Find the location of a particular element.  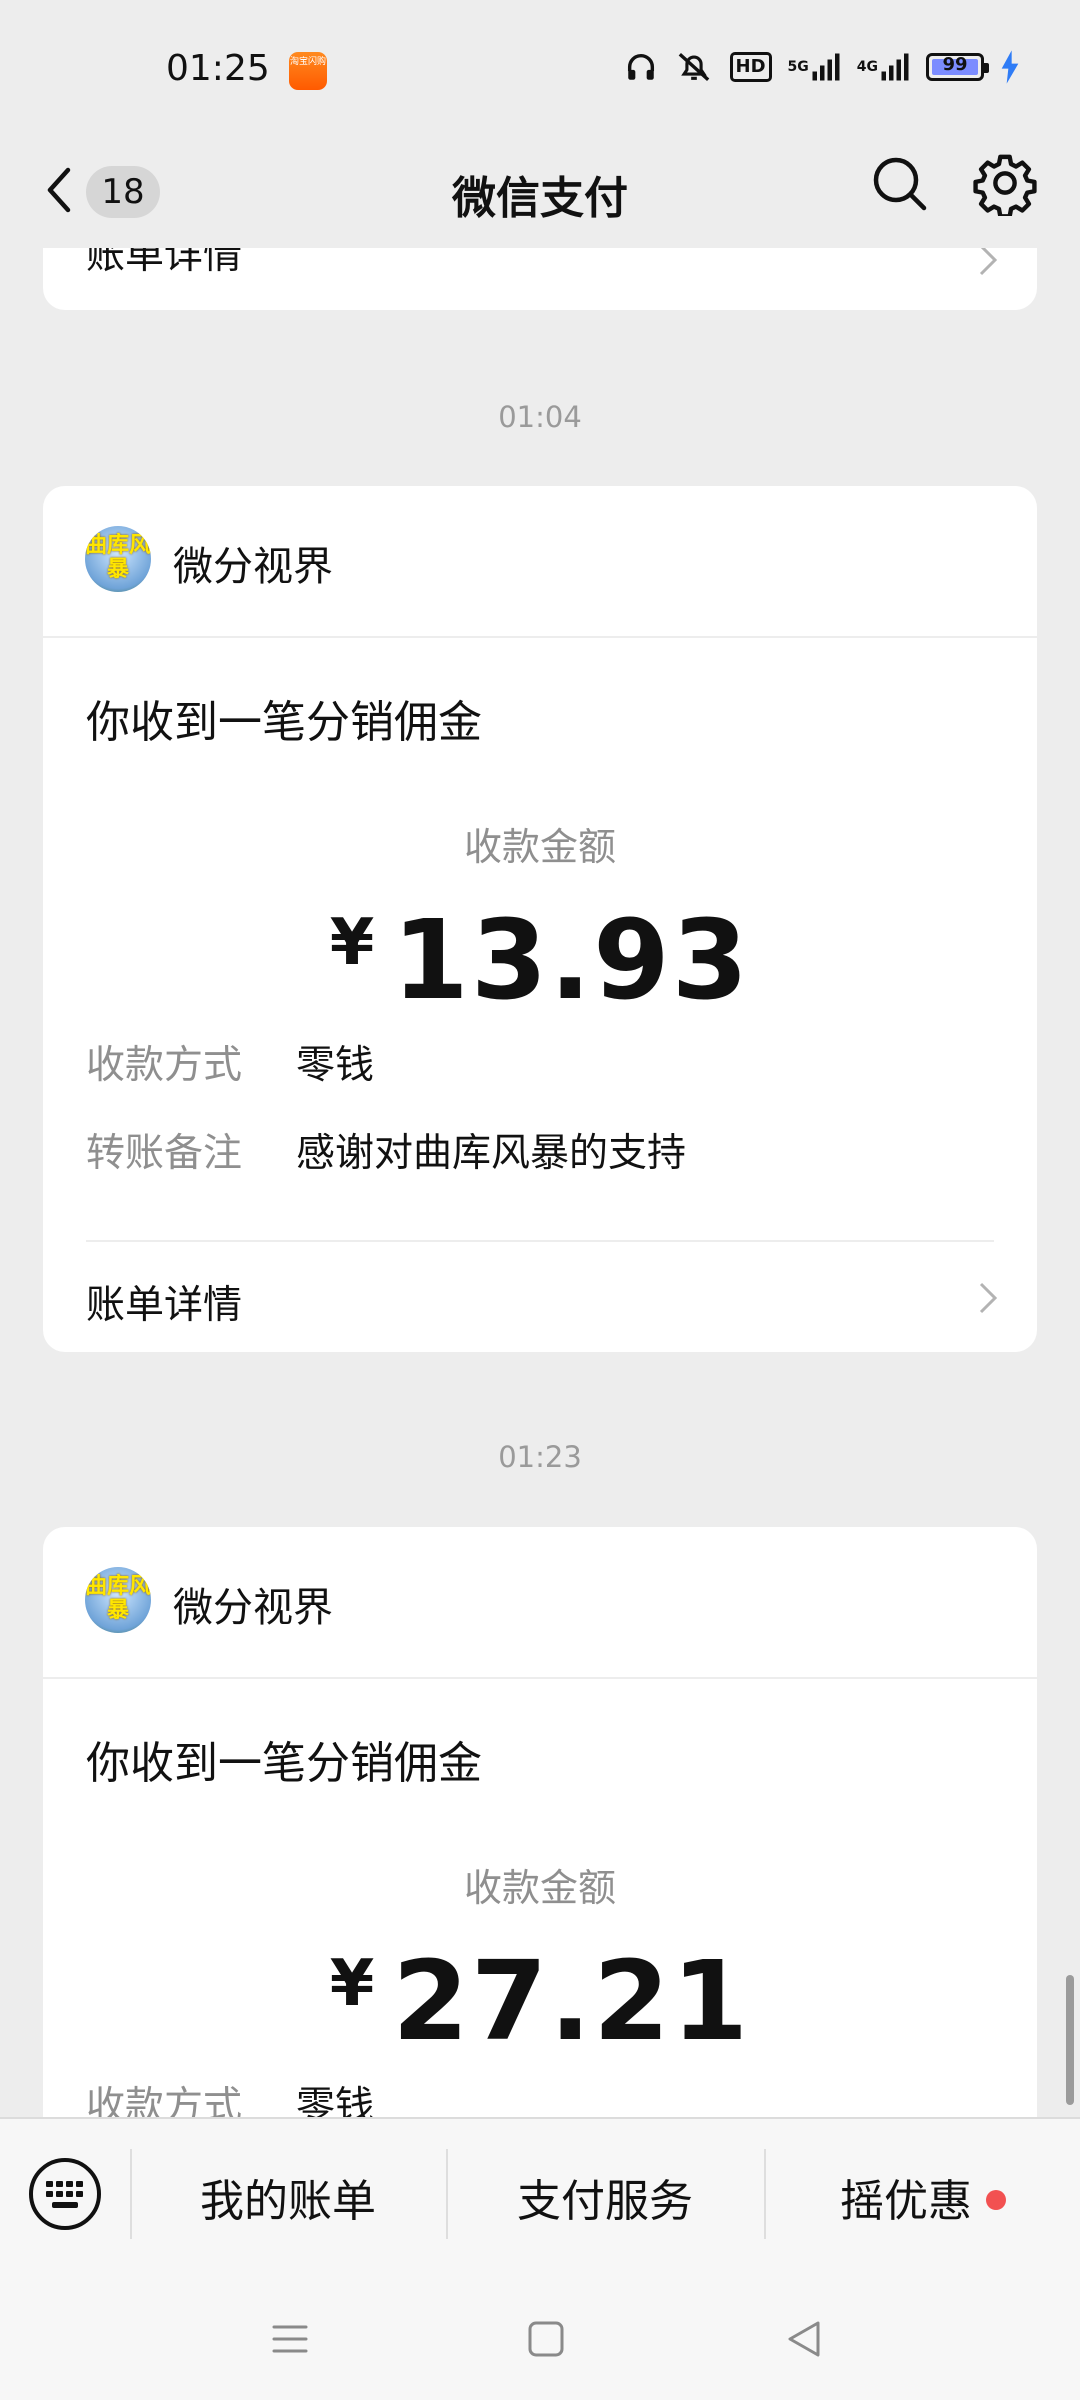

mute-bell-icon is located at coordinates (694, 67).